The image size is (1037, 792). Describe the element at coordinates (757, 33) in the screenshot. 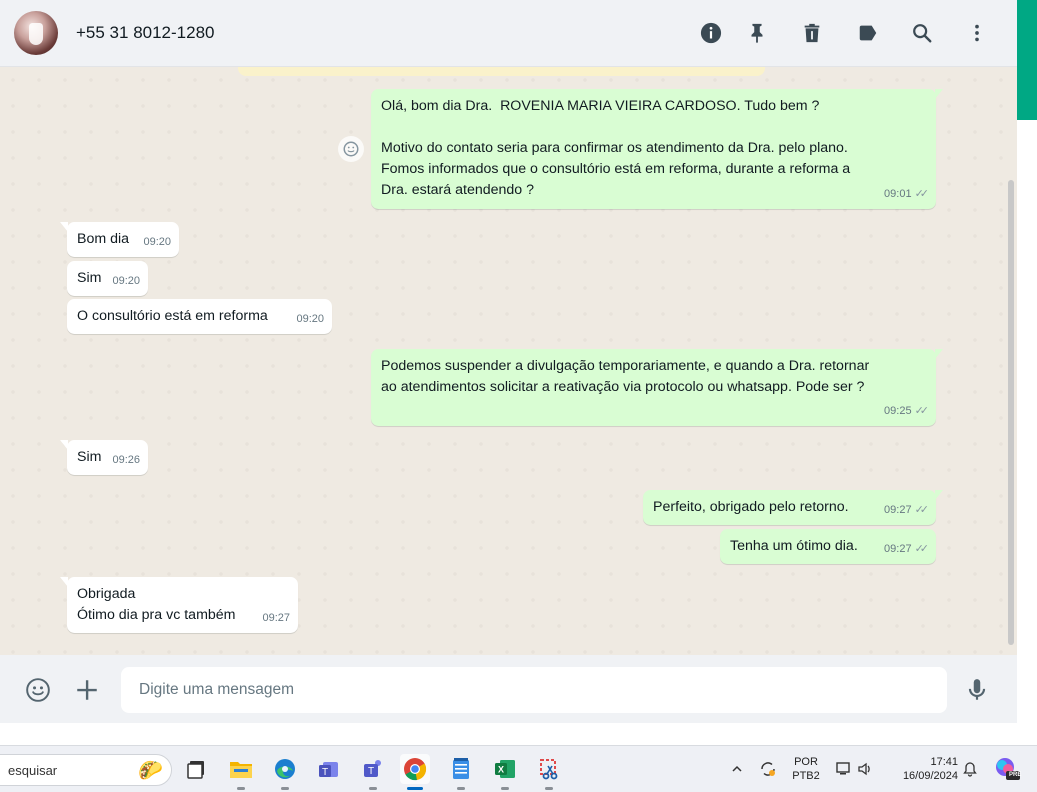

I see `pin-icon` at that location.